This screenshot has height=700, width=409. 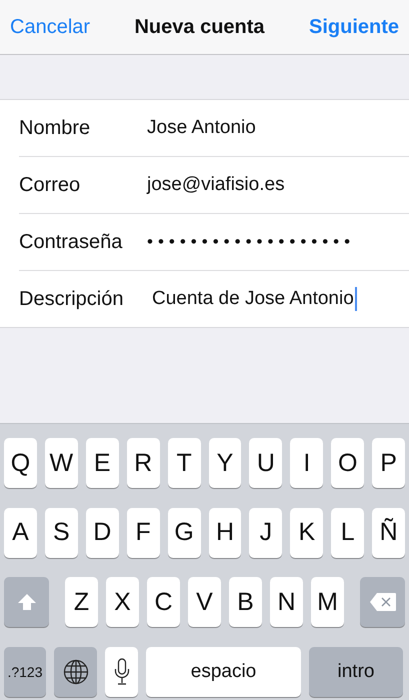 What do you see at coordinates (265, 463) in the screenshot?
I see `letter-key: U` at bounding box center [265, 463].